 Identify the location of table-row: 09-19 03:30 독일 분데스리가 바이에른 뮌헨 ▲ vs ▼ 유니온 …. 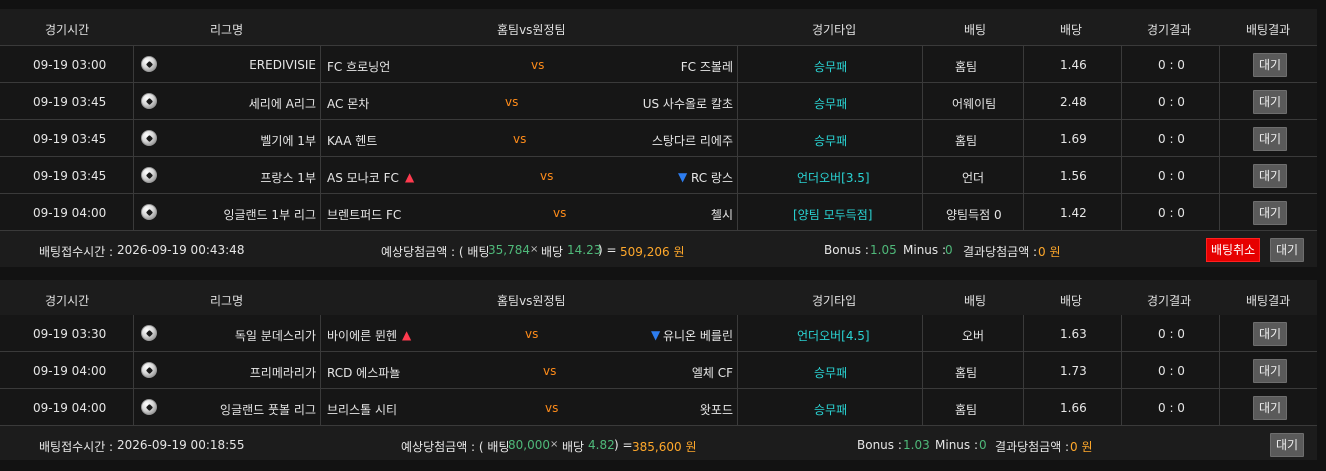
(658, 333).